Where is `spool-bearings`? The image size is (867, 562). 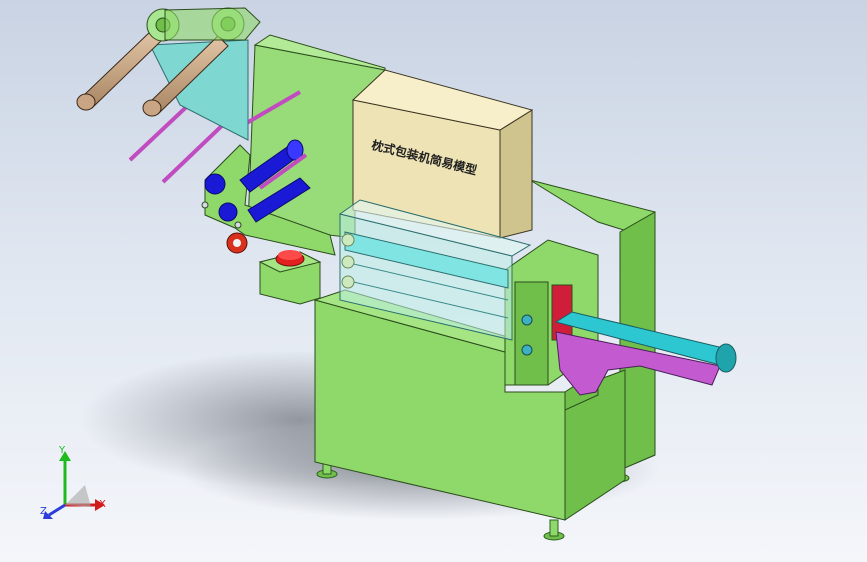 spool-bearings is located at coordinates (203, 24).